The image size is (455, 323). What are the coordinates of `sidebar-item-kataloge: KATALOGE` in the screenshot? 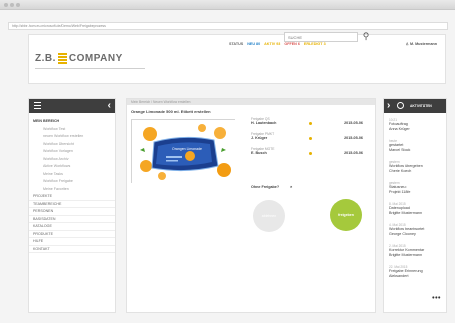 It's located at (72, 227).